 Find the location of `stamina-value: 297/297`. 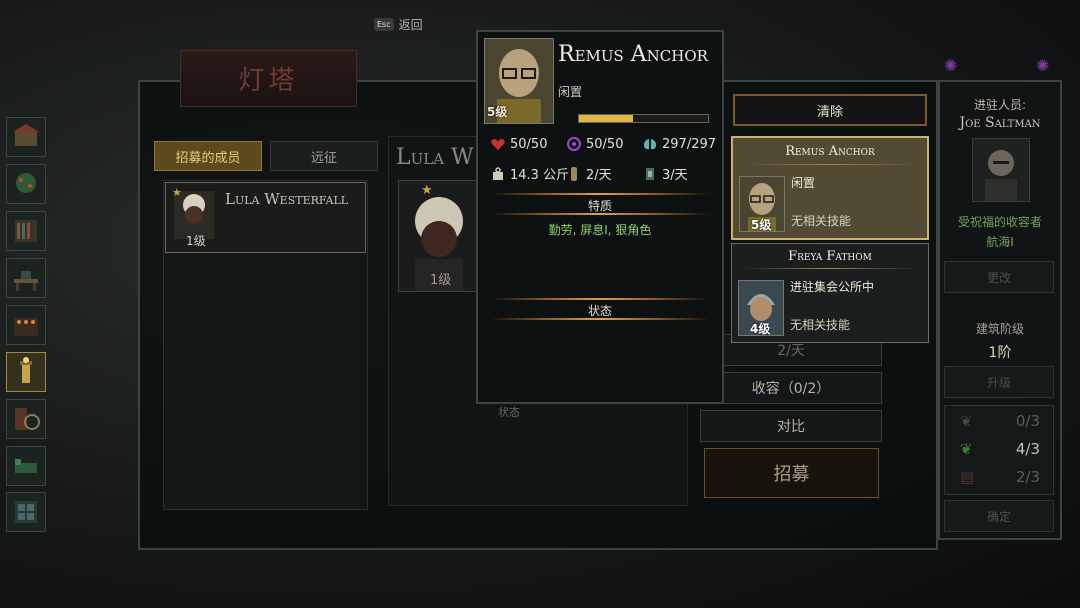

stamina-value: 297/297 is located at coordinates (689, 144).